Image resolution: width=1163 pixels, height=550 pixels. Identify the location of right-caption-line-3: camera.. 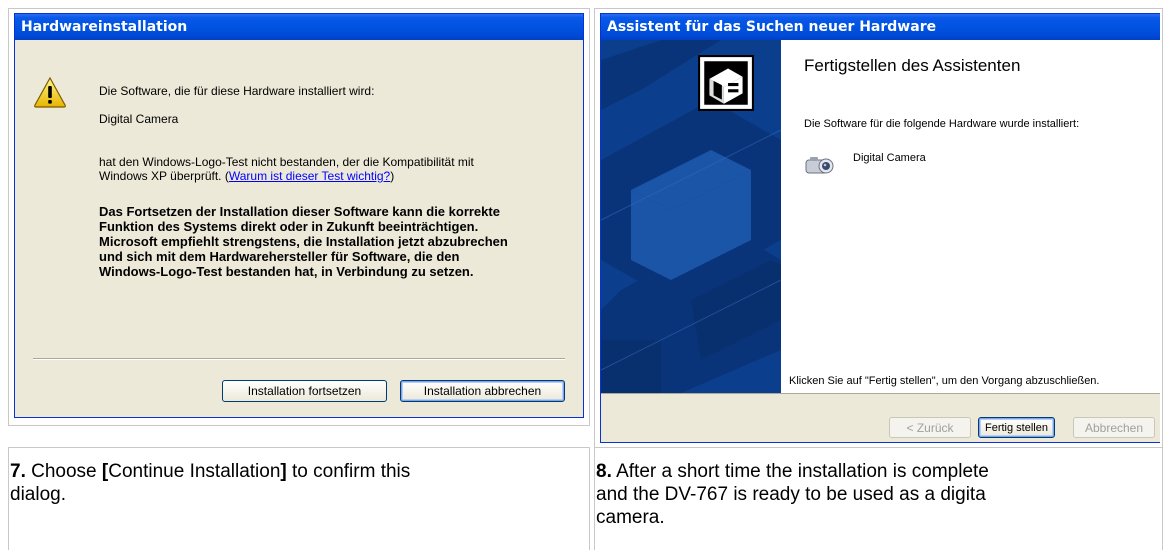
(630, 517).